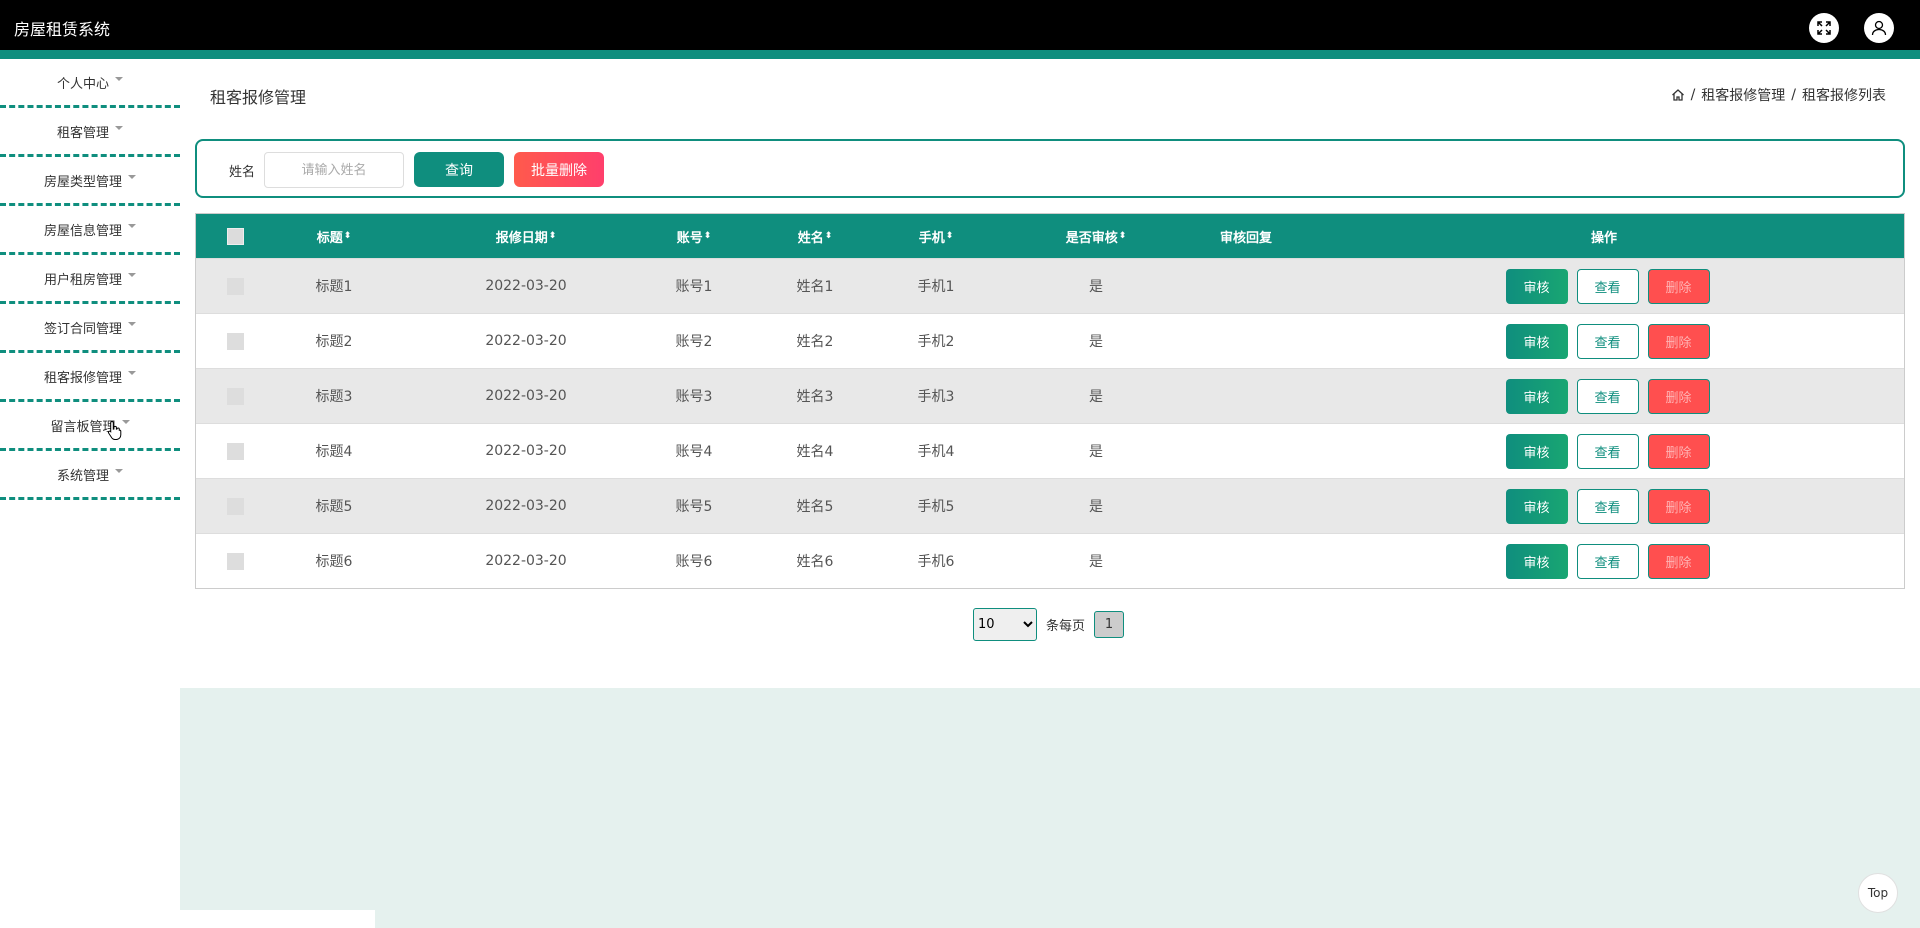  Describe the element at coordinates (694, 342) in the screenshot. I see `cell-account: 账号2` at that location.